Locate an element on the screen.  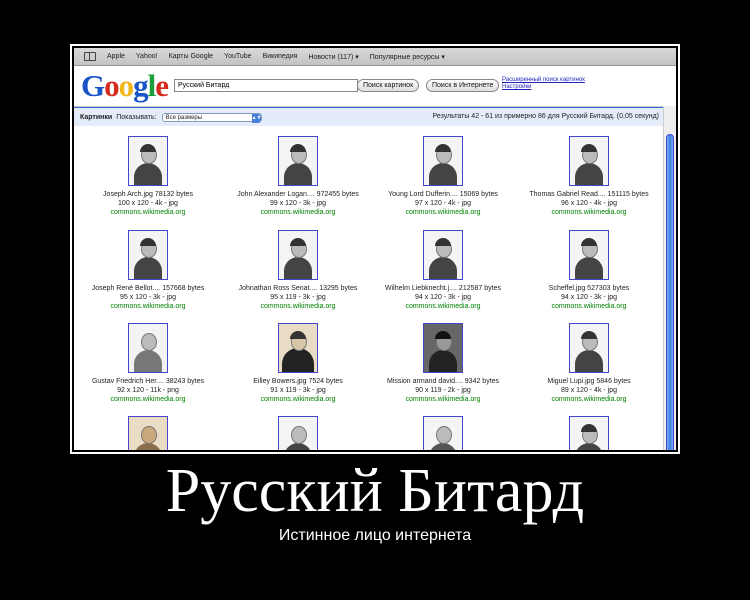
size-select: Все размеры ▲▼ is located at coordinates (211, 117).